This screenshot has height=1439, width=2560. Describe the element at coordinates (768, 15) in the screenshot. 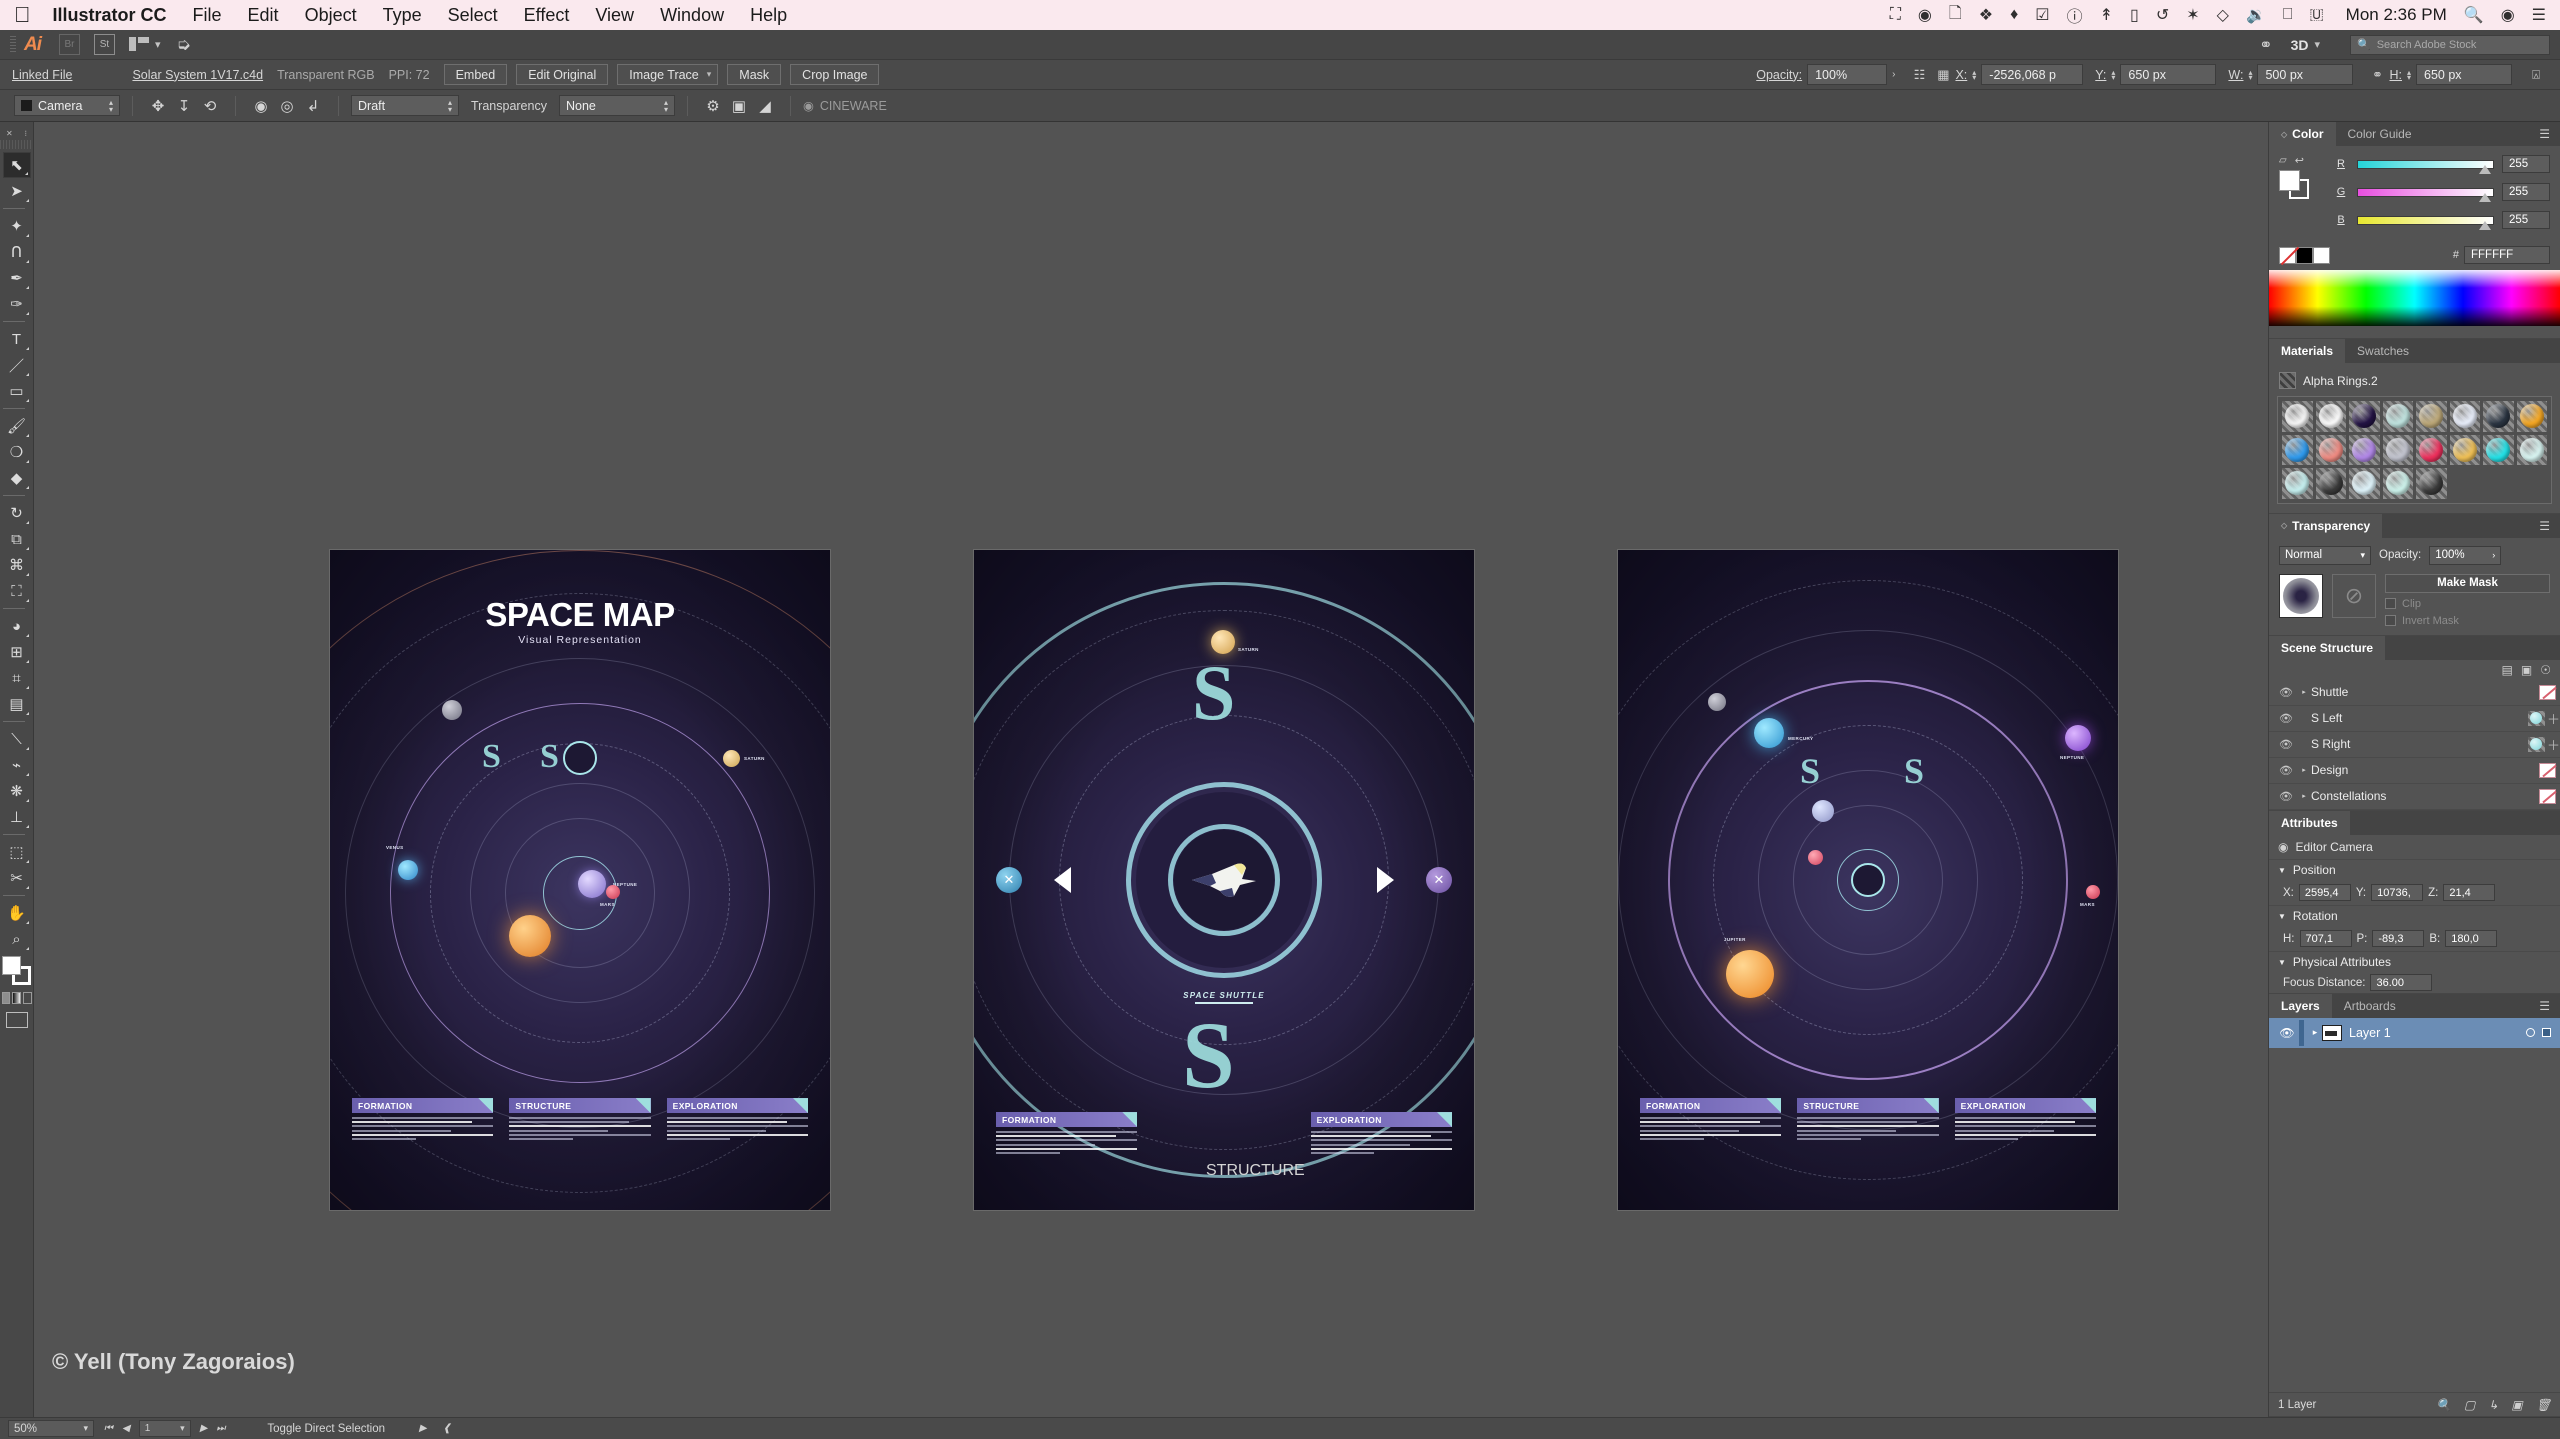

I see `menu-help: Help` at that location.